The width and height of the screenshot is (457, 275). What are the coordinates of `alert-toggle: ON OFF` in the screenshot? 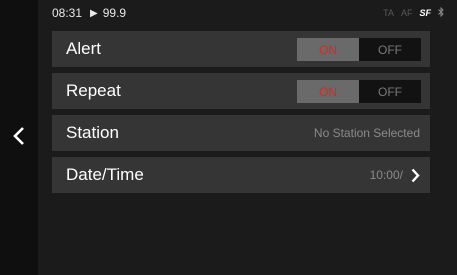 It's located at (359, 49).